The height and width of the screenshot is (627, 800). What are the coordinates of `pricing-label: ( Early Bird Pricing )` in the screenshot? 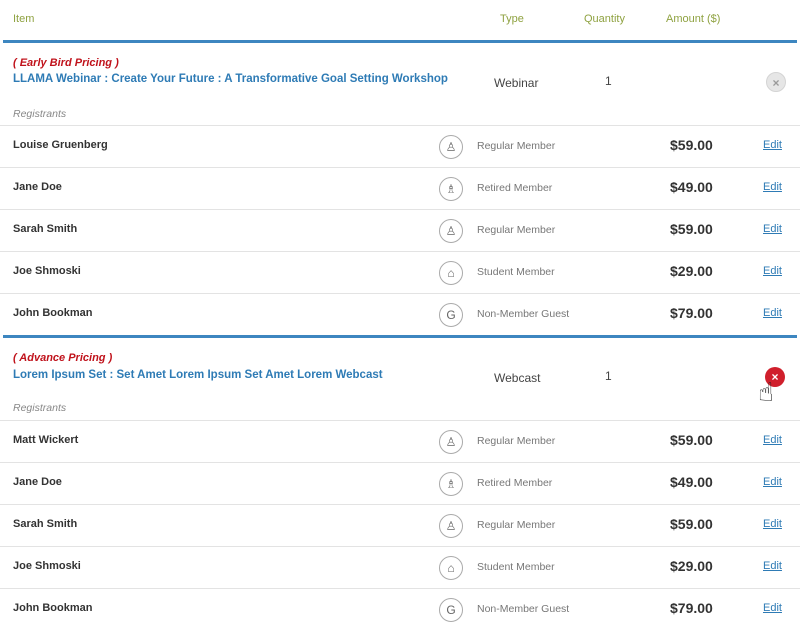 It's located at (66, 63).